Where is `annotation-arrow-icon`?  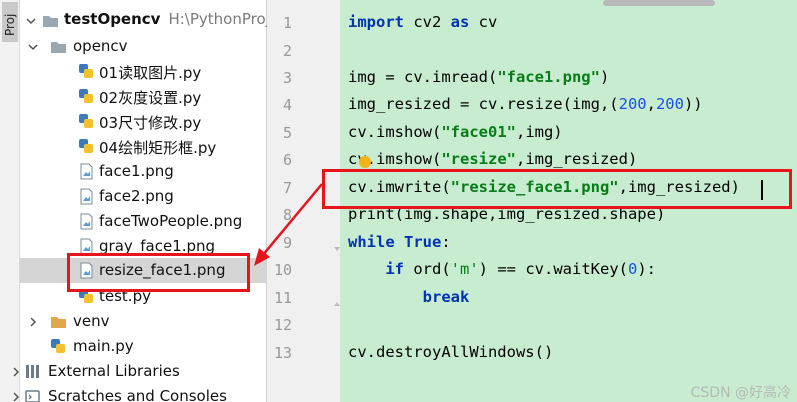
annotation-arrow-icon is located at coordinates (288, 224).